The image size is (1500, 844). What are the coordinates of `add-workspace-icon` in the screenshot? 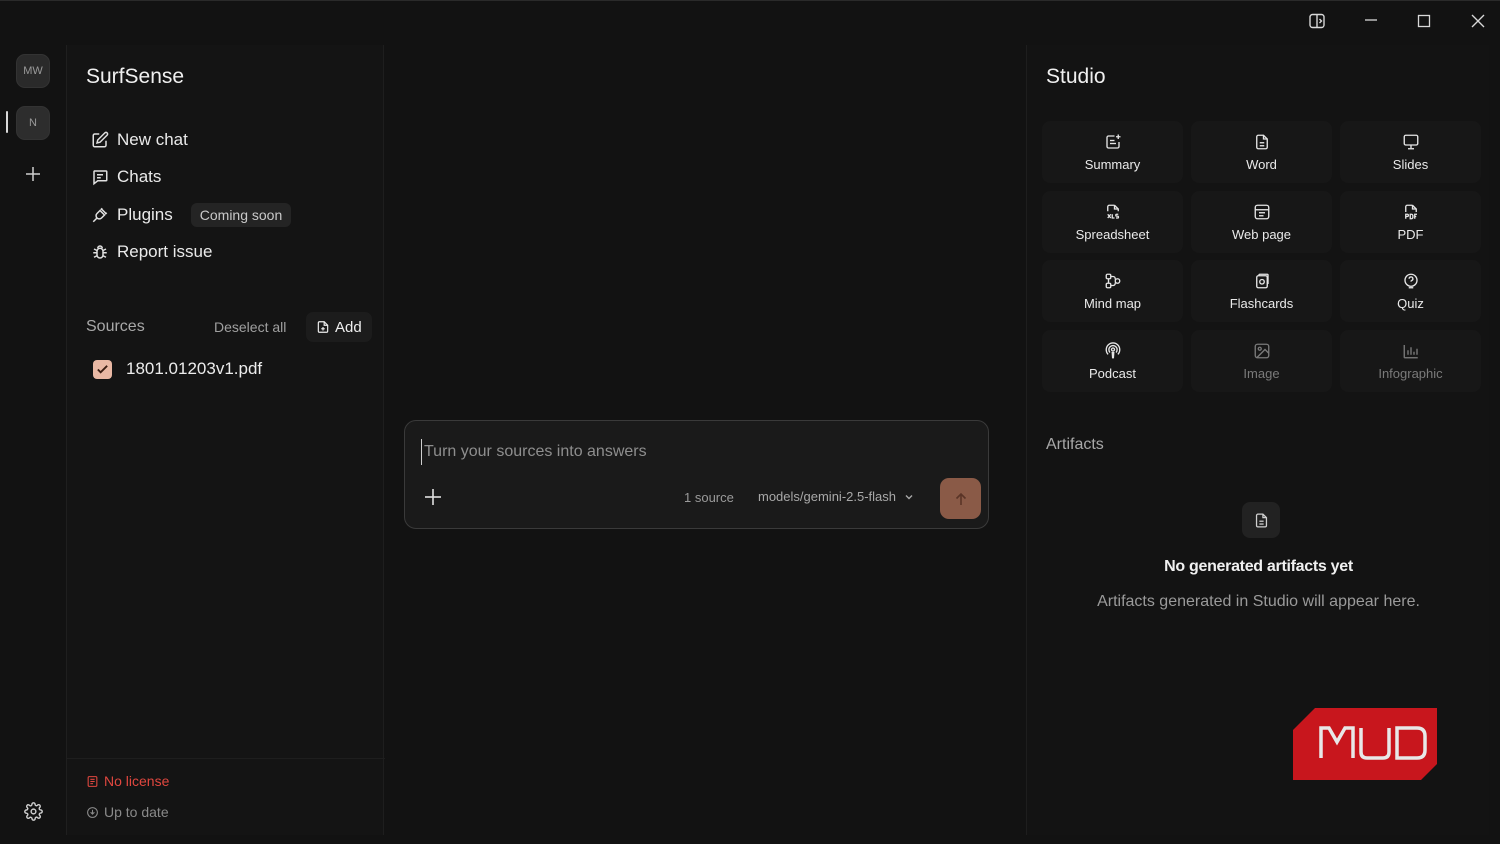 It's located at (33, 174).